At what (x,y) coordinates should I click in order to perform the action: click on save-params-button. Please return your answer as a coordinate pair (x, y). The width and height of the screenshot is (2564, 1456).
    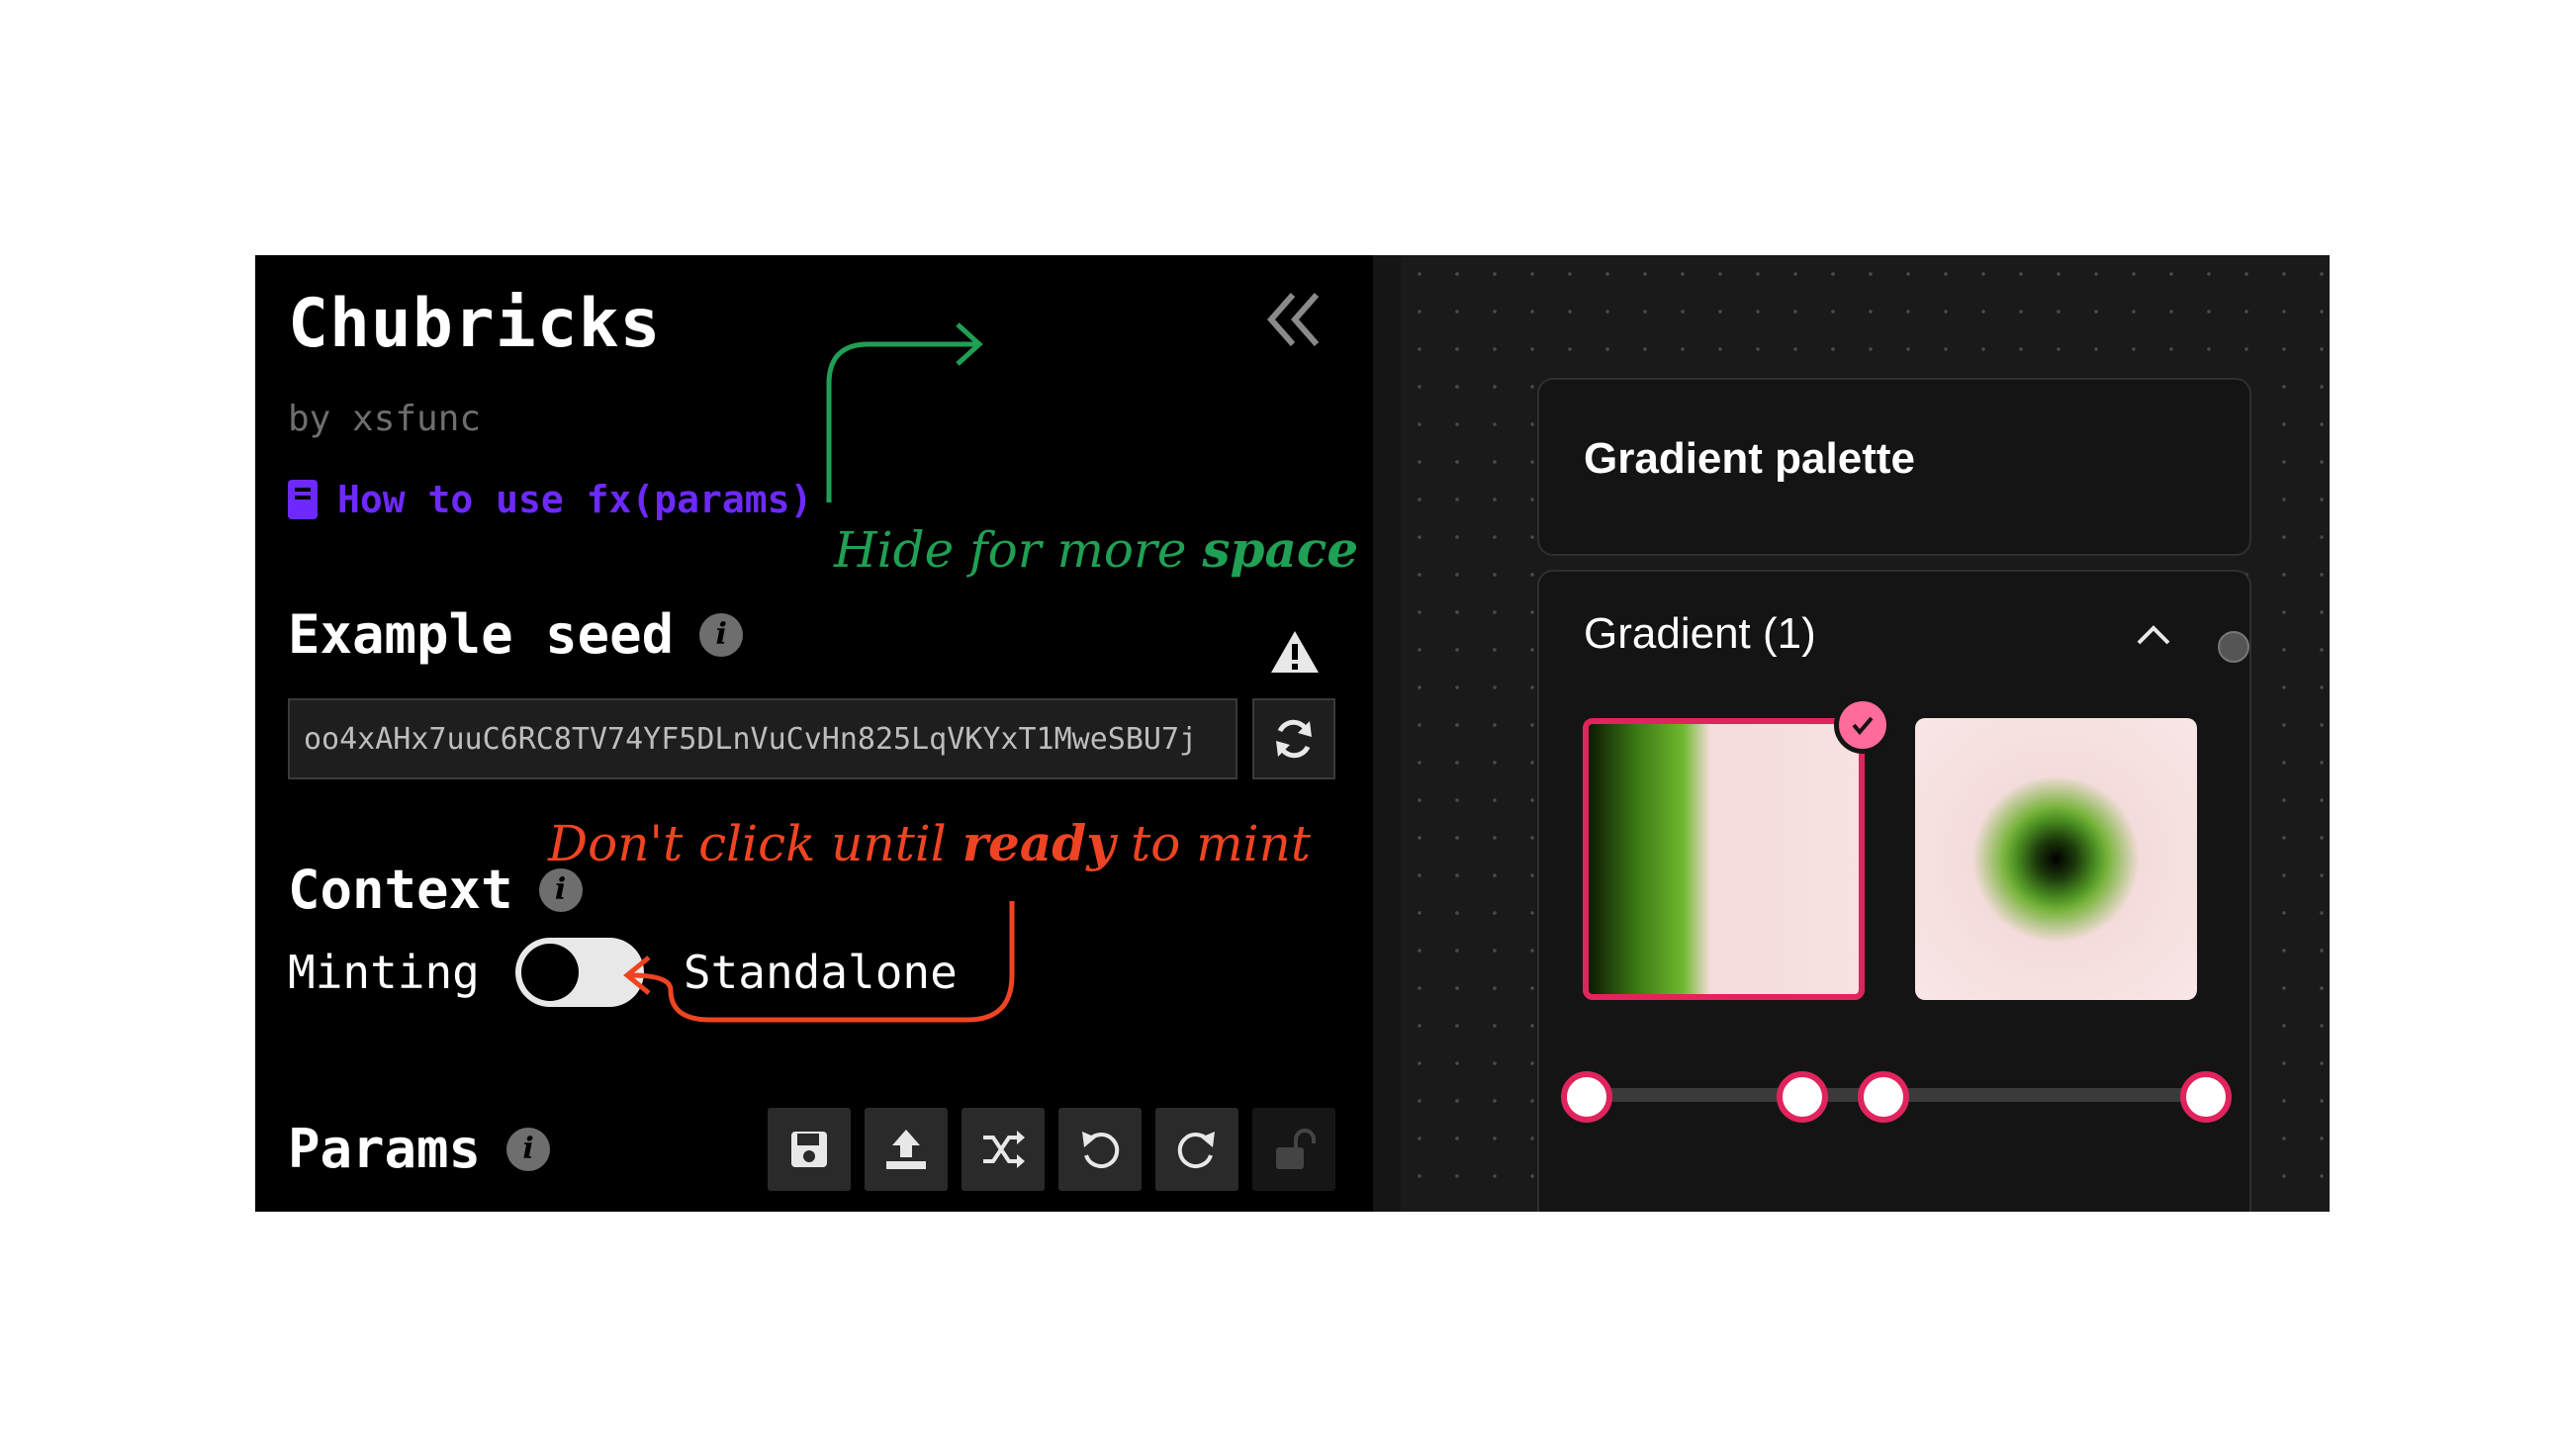
    Looking at the image, I should click on (809, 1149).